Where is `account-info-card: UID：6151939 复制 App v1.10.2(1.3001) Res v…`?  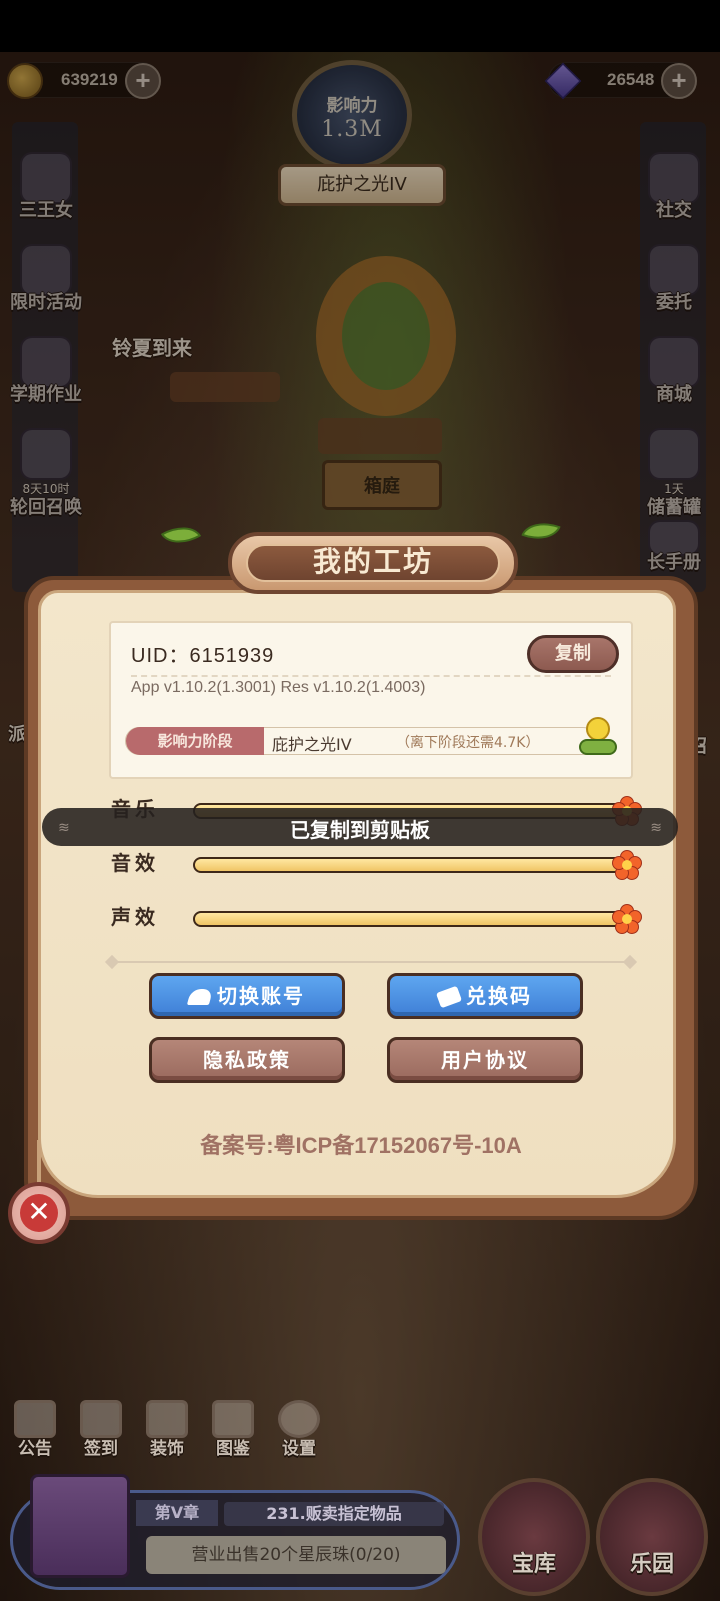 account-info-card: UID：6151939 复制 App v1.10.2(1.3001) Res v… is located at coordinates (371, 700).